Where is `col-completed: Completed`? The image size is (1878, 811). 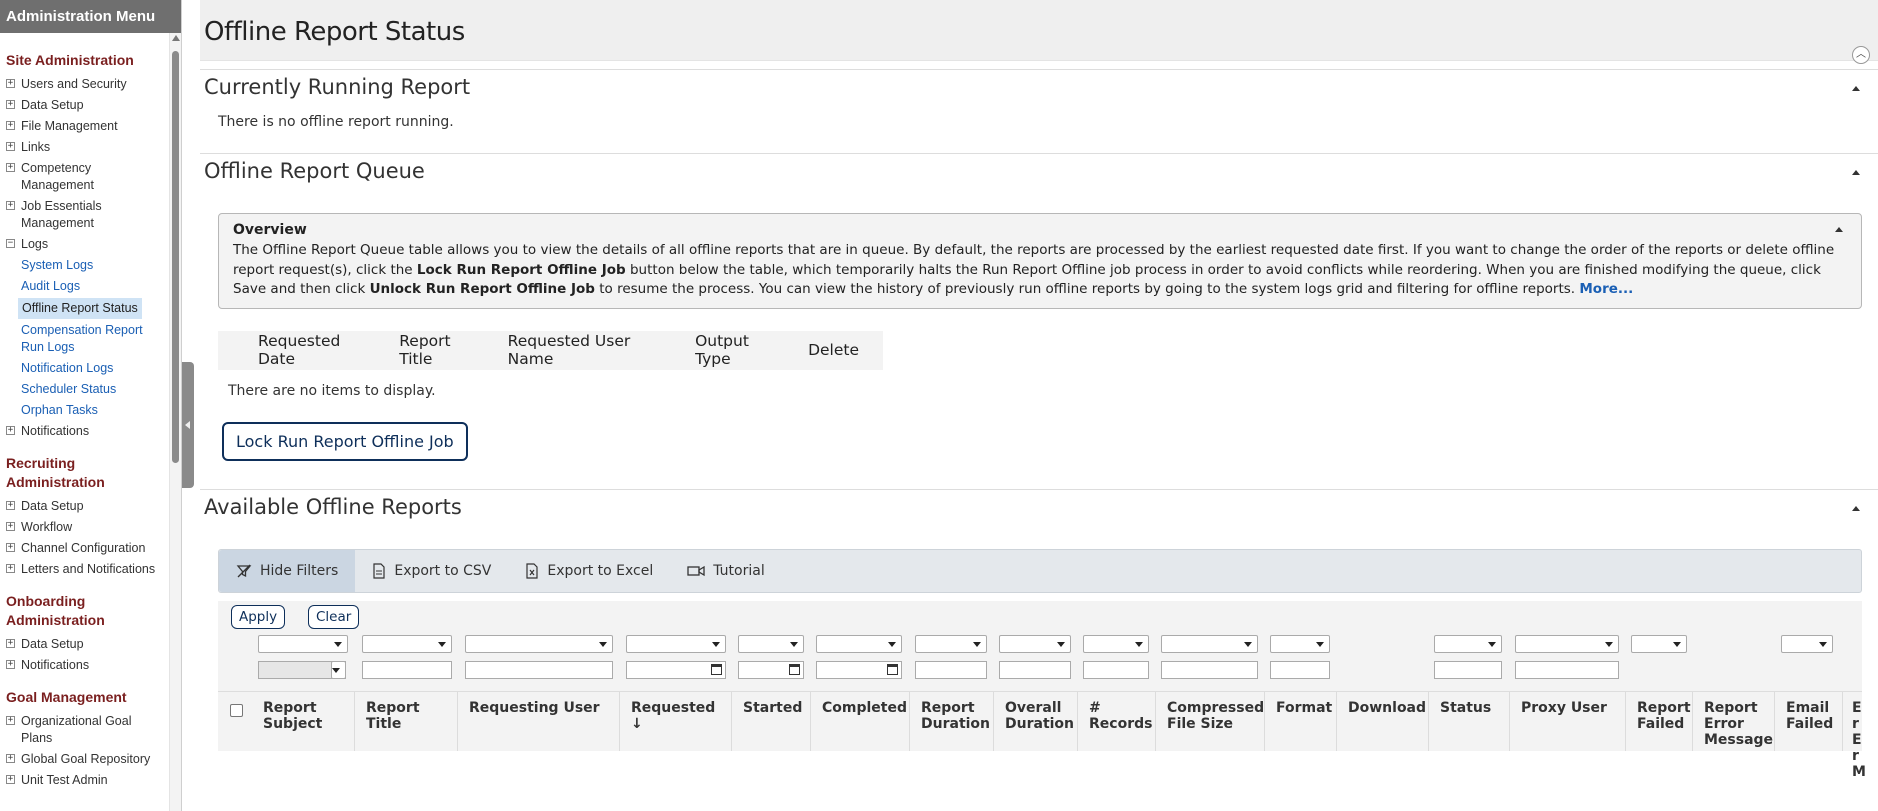 col-completed: Completed is located at coordinates (867, 708).